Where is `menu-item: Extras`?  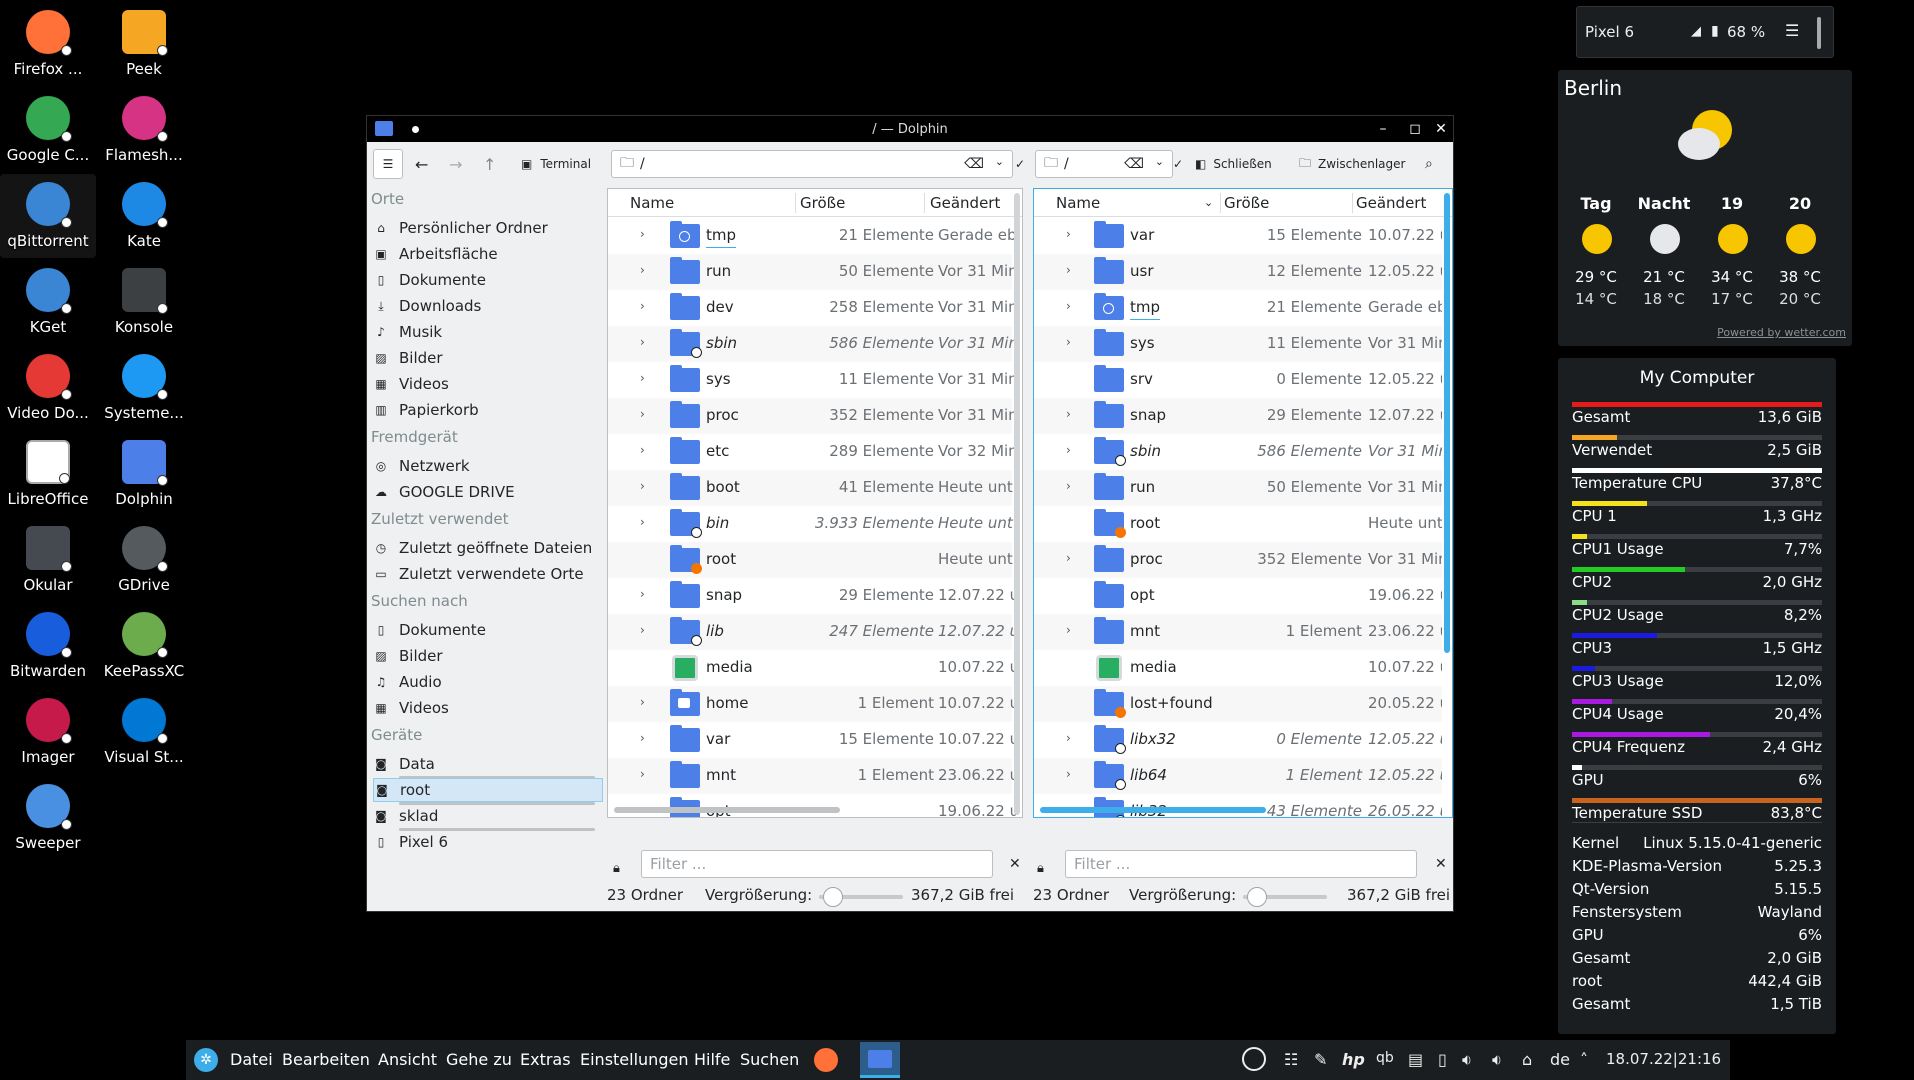
menu-item: Extras is located at coordinates (545, 1059).